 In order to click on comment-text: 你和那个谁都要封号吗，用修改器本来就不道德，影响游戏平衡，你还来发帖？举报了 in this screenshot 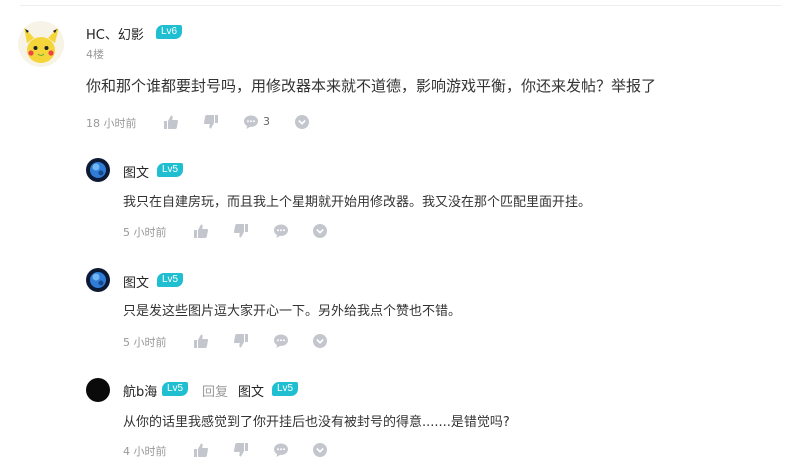, I will do `click(371, 86)`.